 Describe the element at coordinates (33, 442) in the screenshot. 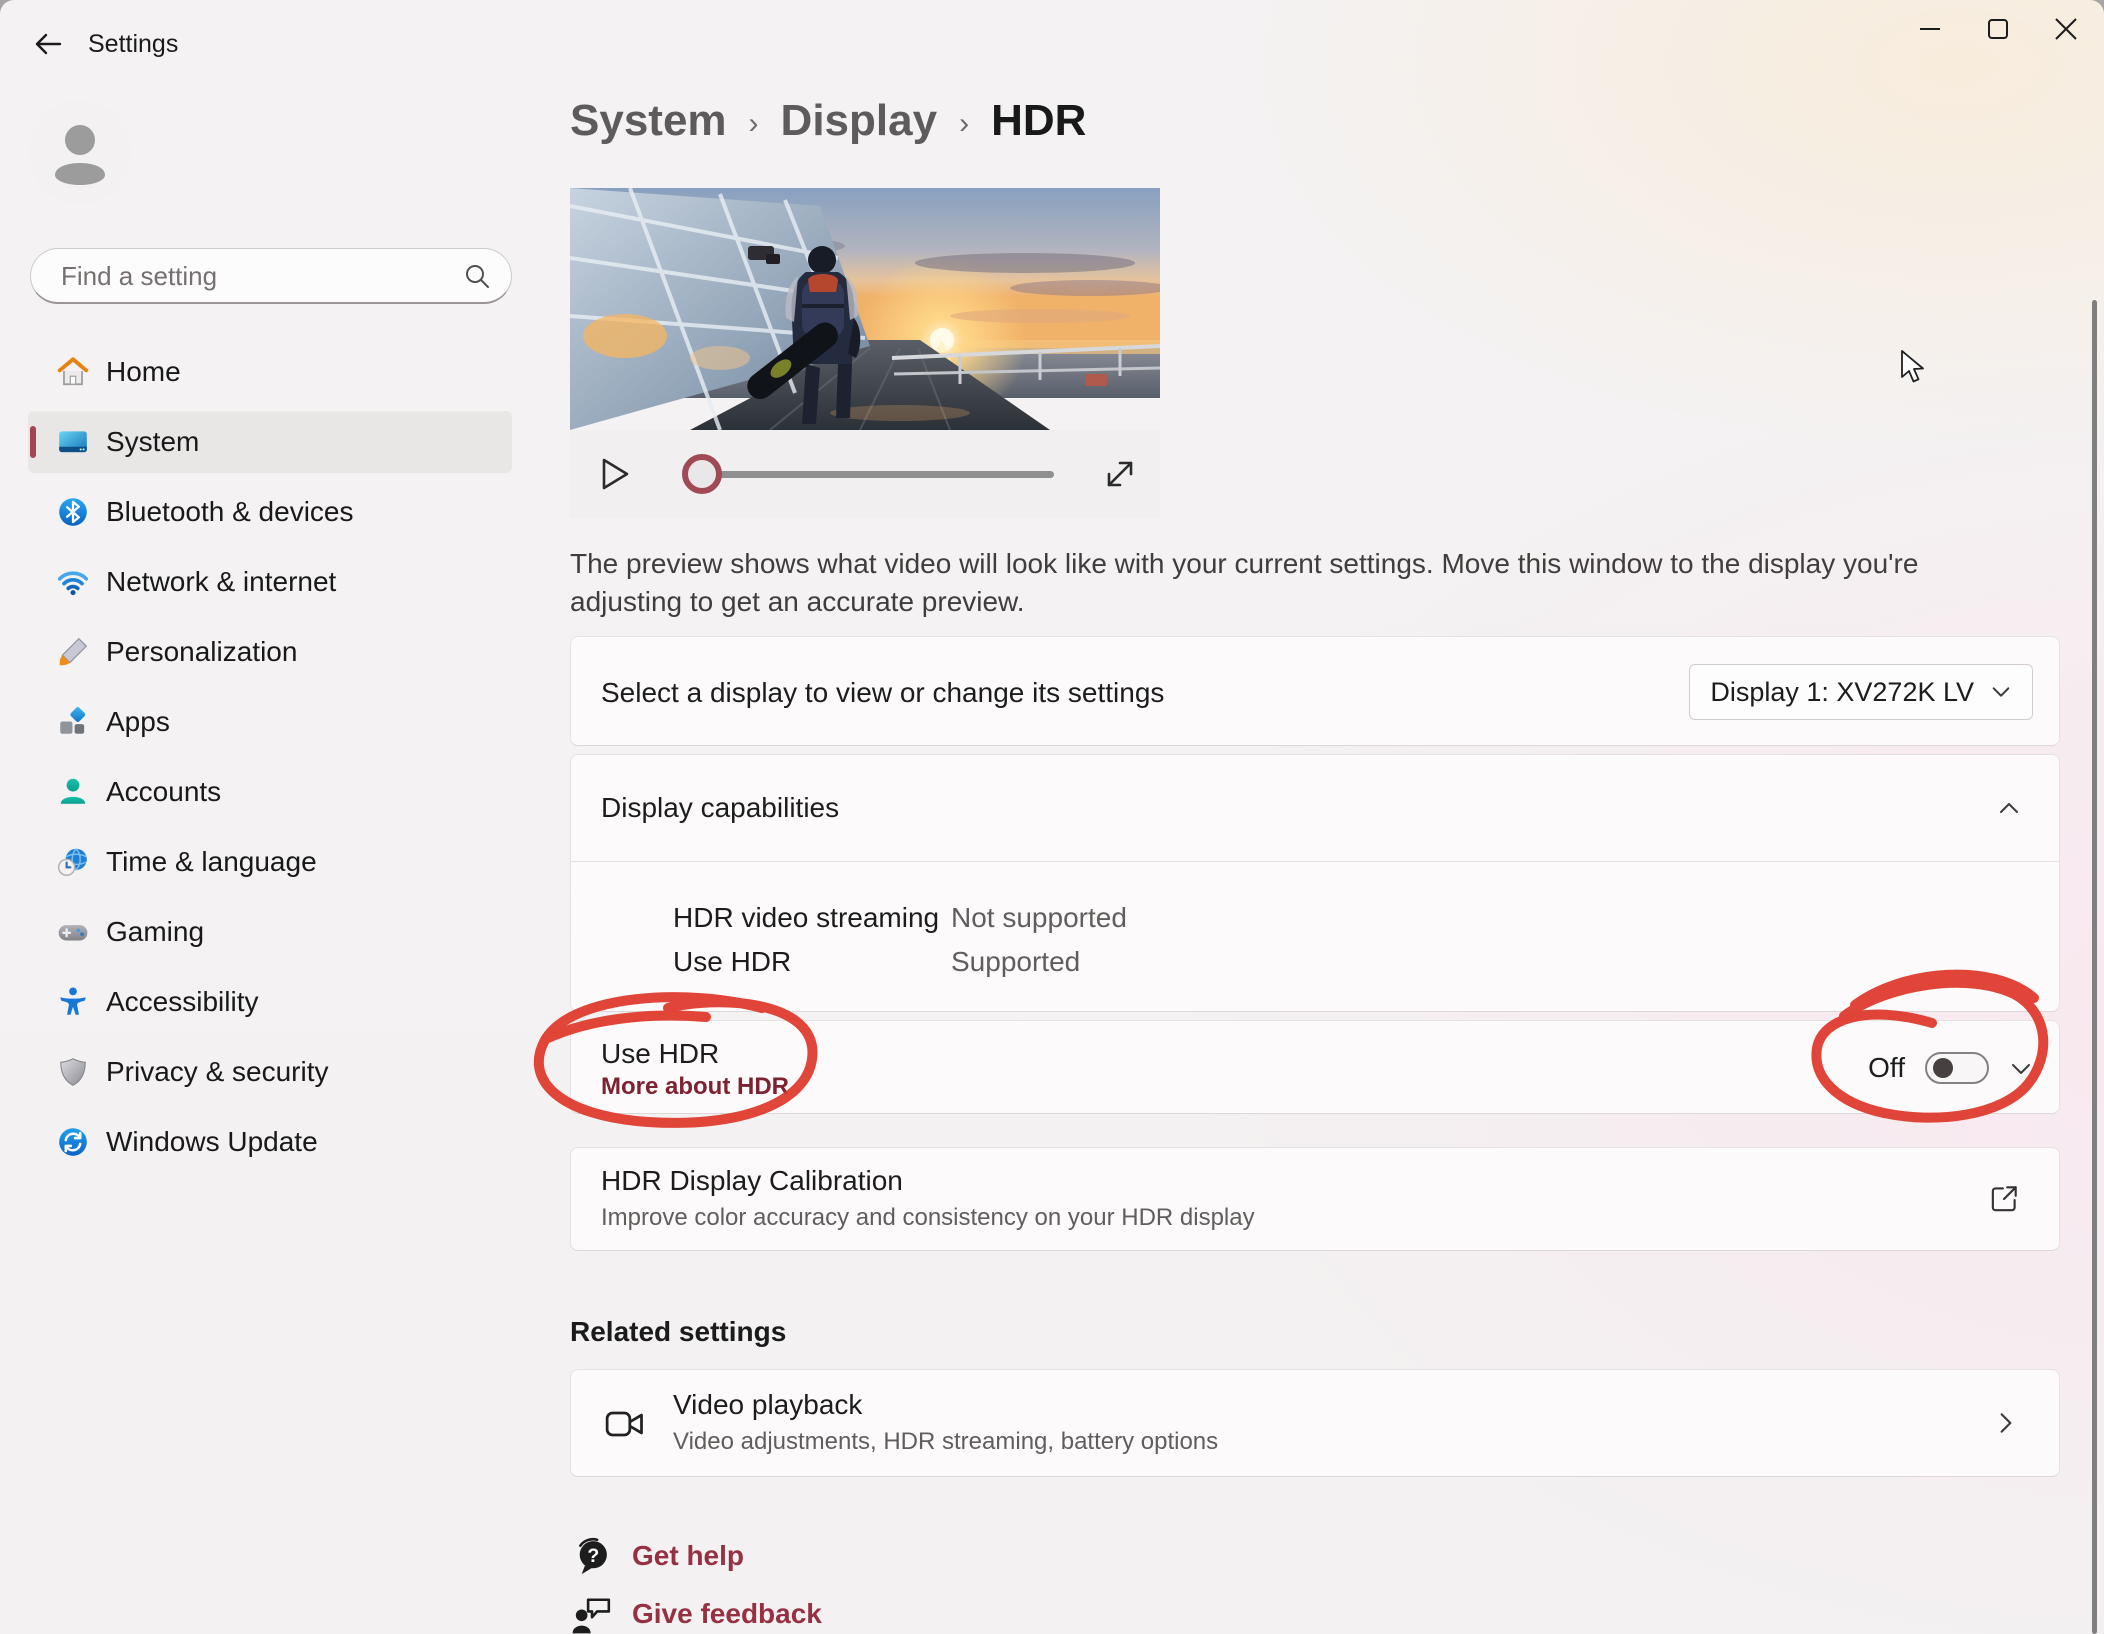

I see `selected-indicator` at that location.